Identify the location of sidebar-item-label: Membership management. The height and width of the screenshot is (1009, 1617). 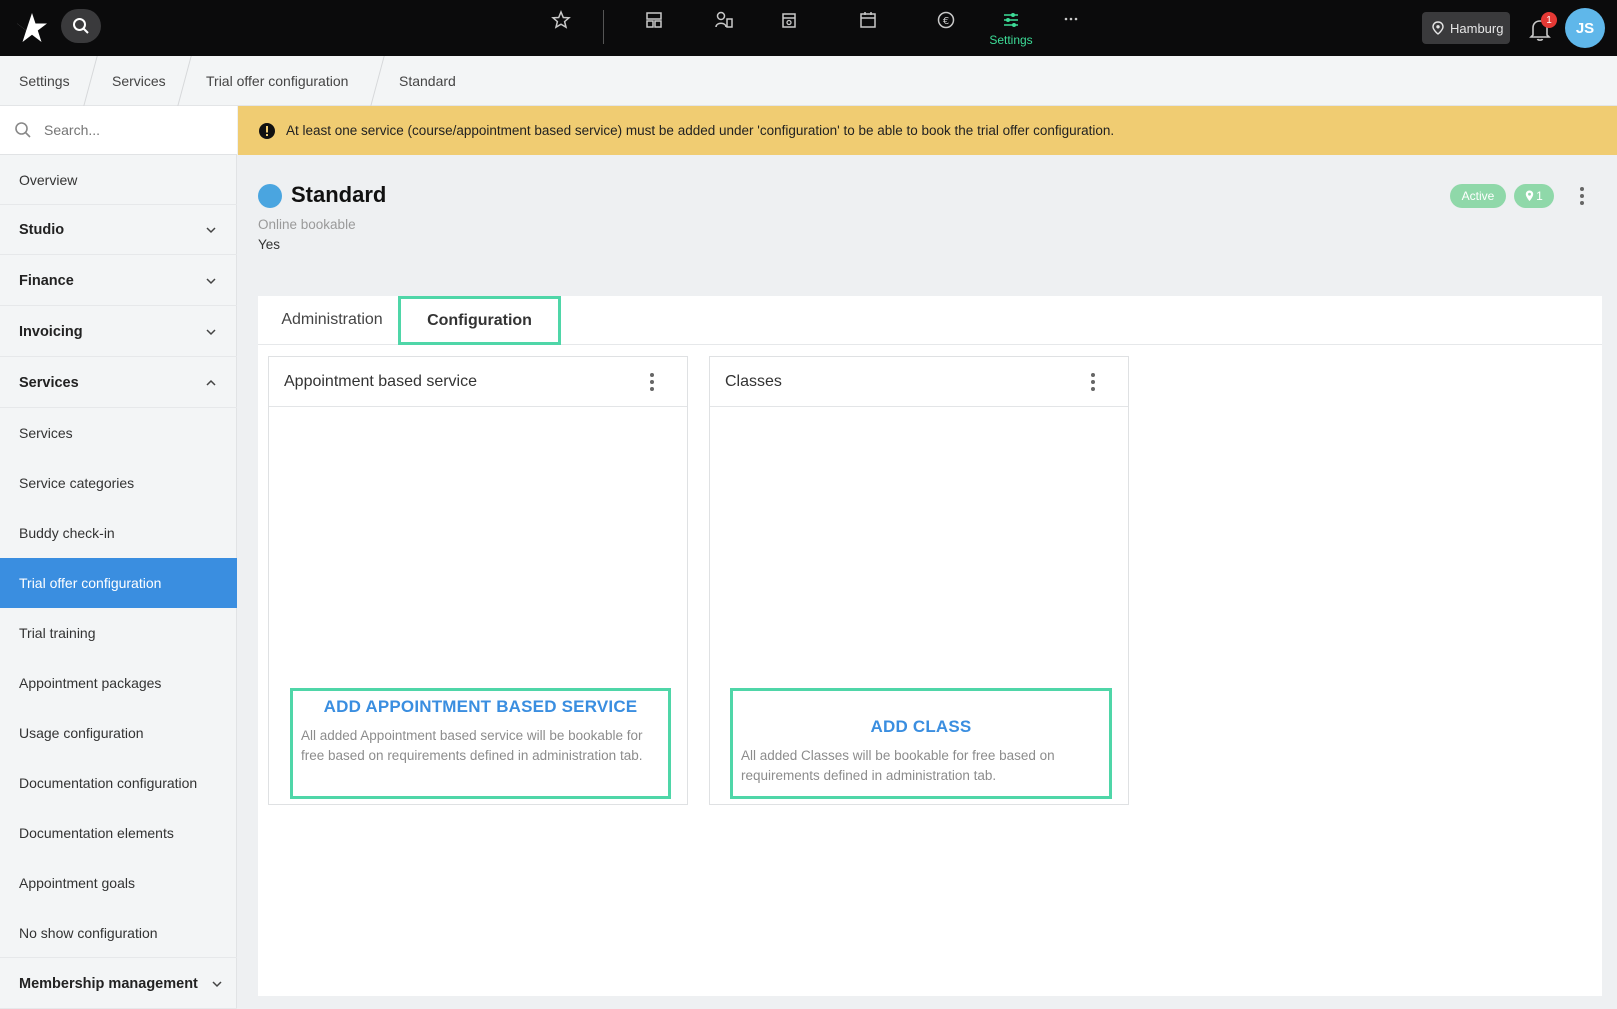
(108, 983).